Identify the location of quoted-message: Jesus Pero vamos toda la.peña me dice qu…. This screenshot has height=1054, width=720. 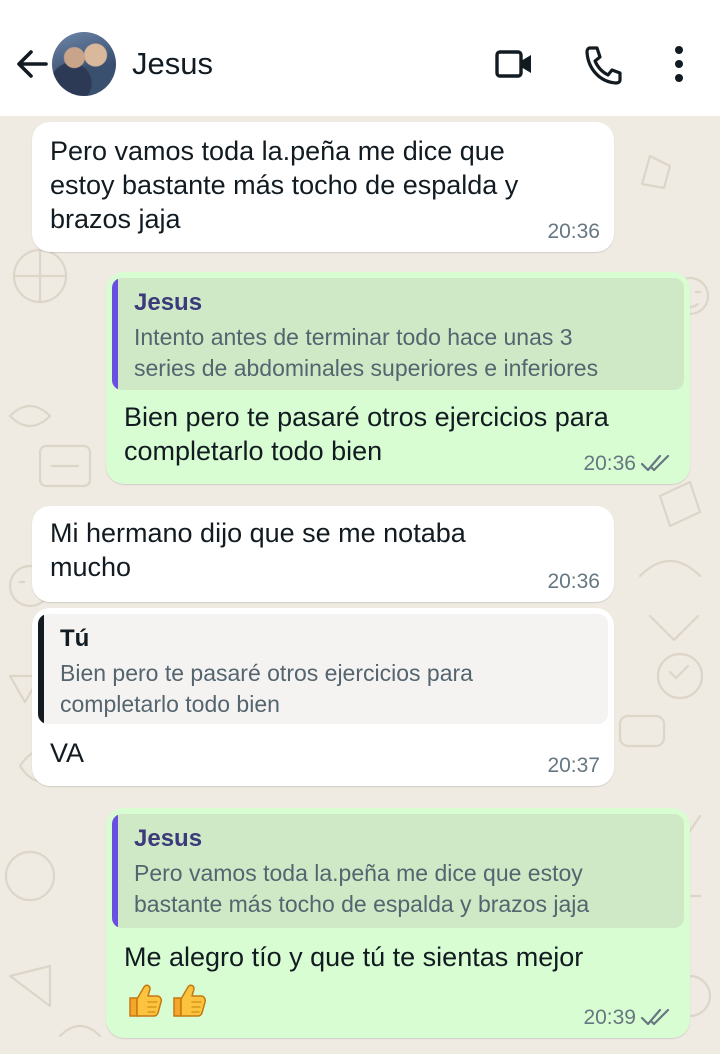
(398, 871).